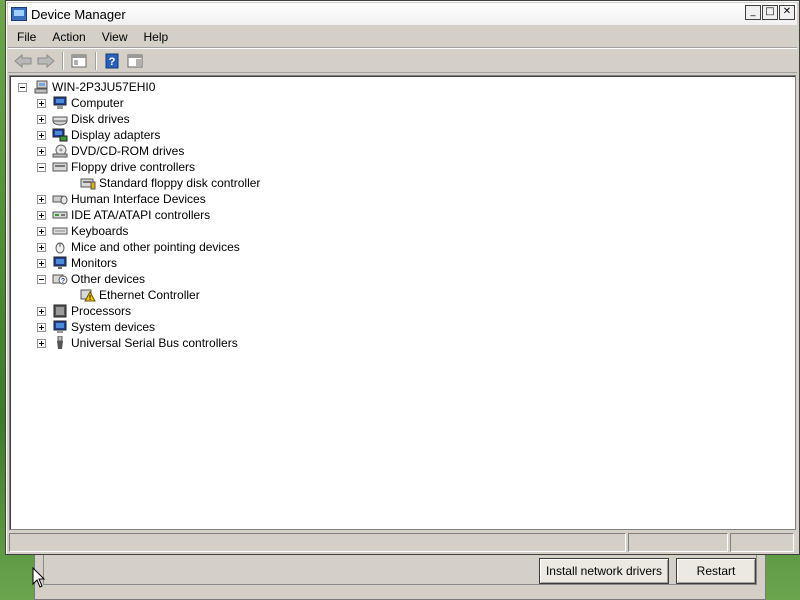 This screenshot has width=800, height=600. I want to click on tree-root-label: WIN-2P3JU57EHI0, so click(104, 87).